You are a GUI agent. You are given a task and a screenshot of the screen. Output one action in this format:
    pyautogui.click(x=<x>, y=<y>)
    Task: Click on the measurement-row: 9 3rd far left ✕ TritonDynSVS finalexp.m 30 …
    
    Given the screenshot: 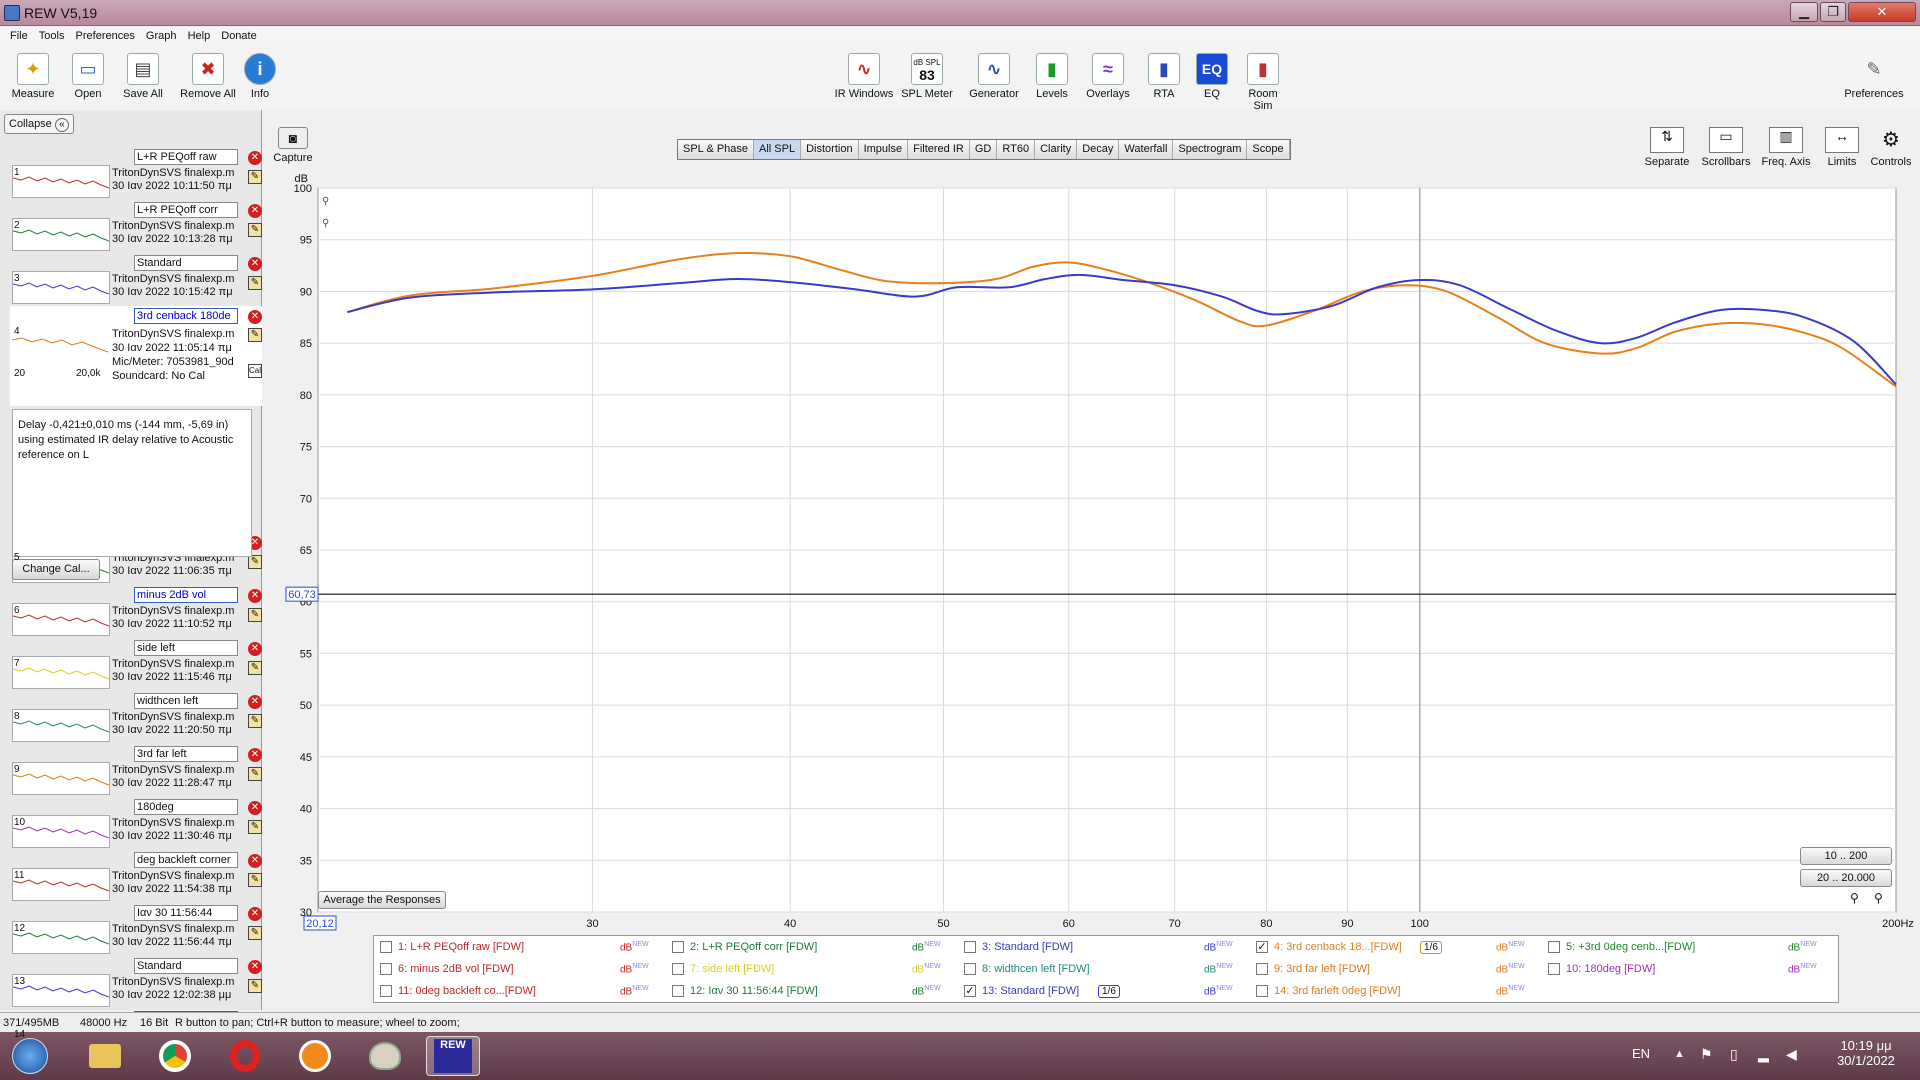 What is the action you would take?
    pyautogui.click(x=136, y=770)
    